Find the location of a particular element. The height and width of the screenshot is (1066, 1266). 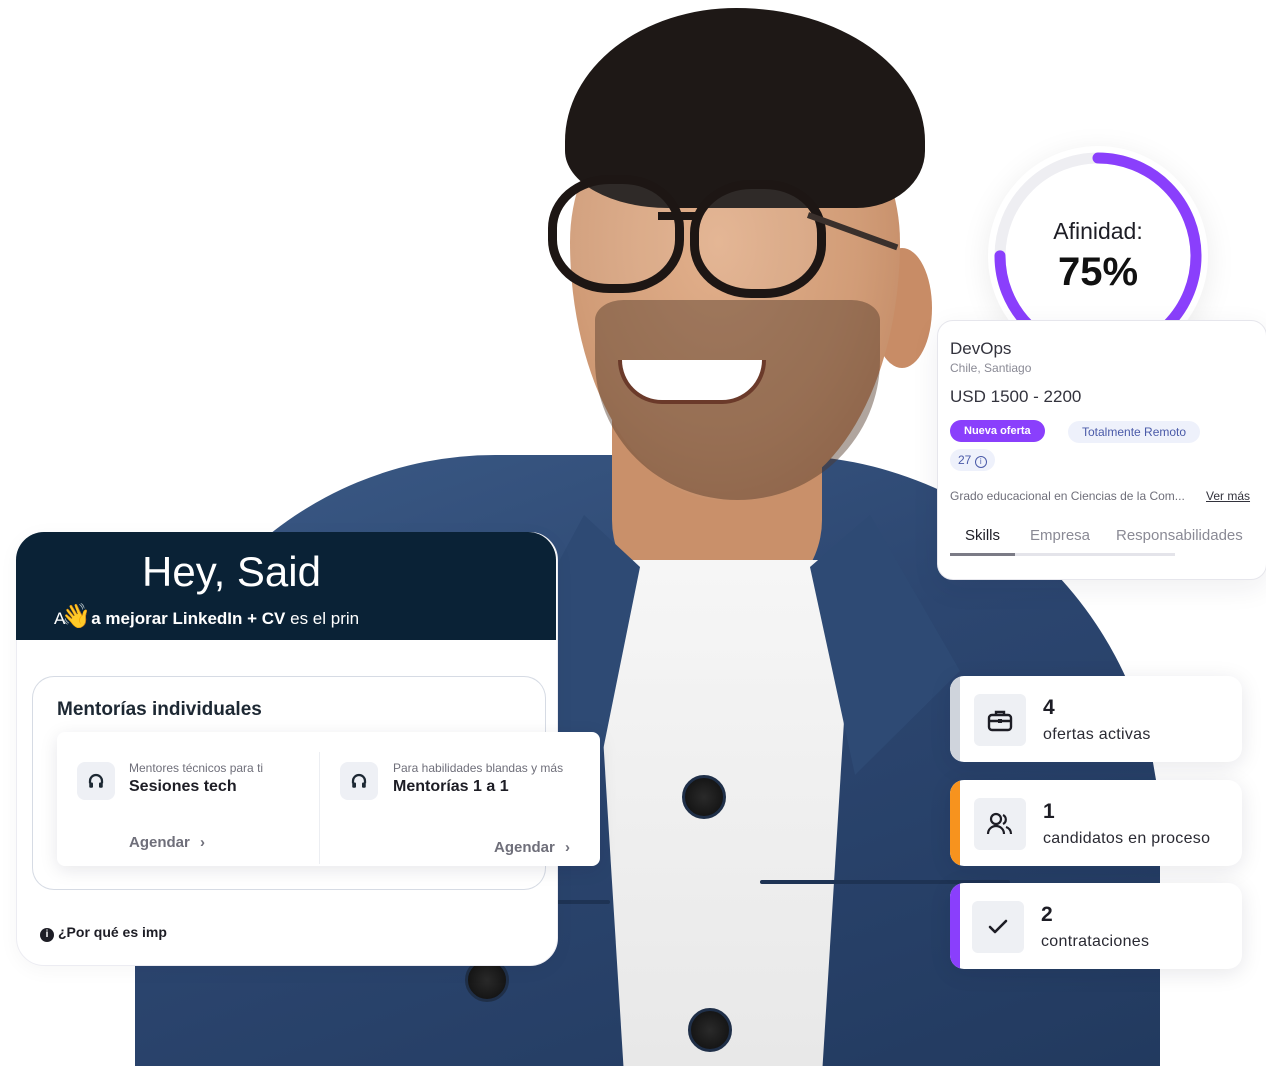

greeting-subtitle-rest: es el prin is located at coordinates (325, 618).